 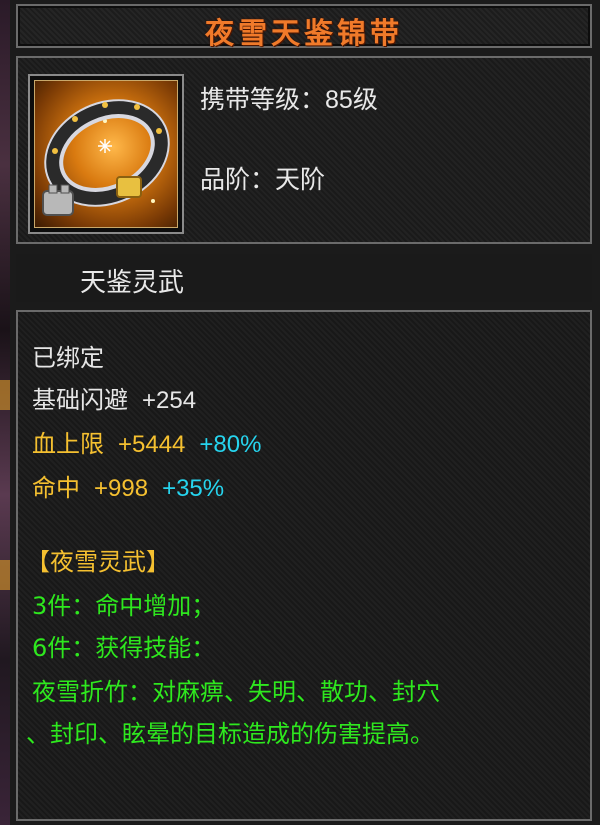 I want to click on set-bonus-6: 6件：获得技能：, so click(x=124, y=648).